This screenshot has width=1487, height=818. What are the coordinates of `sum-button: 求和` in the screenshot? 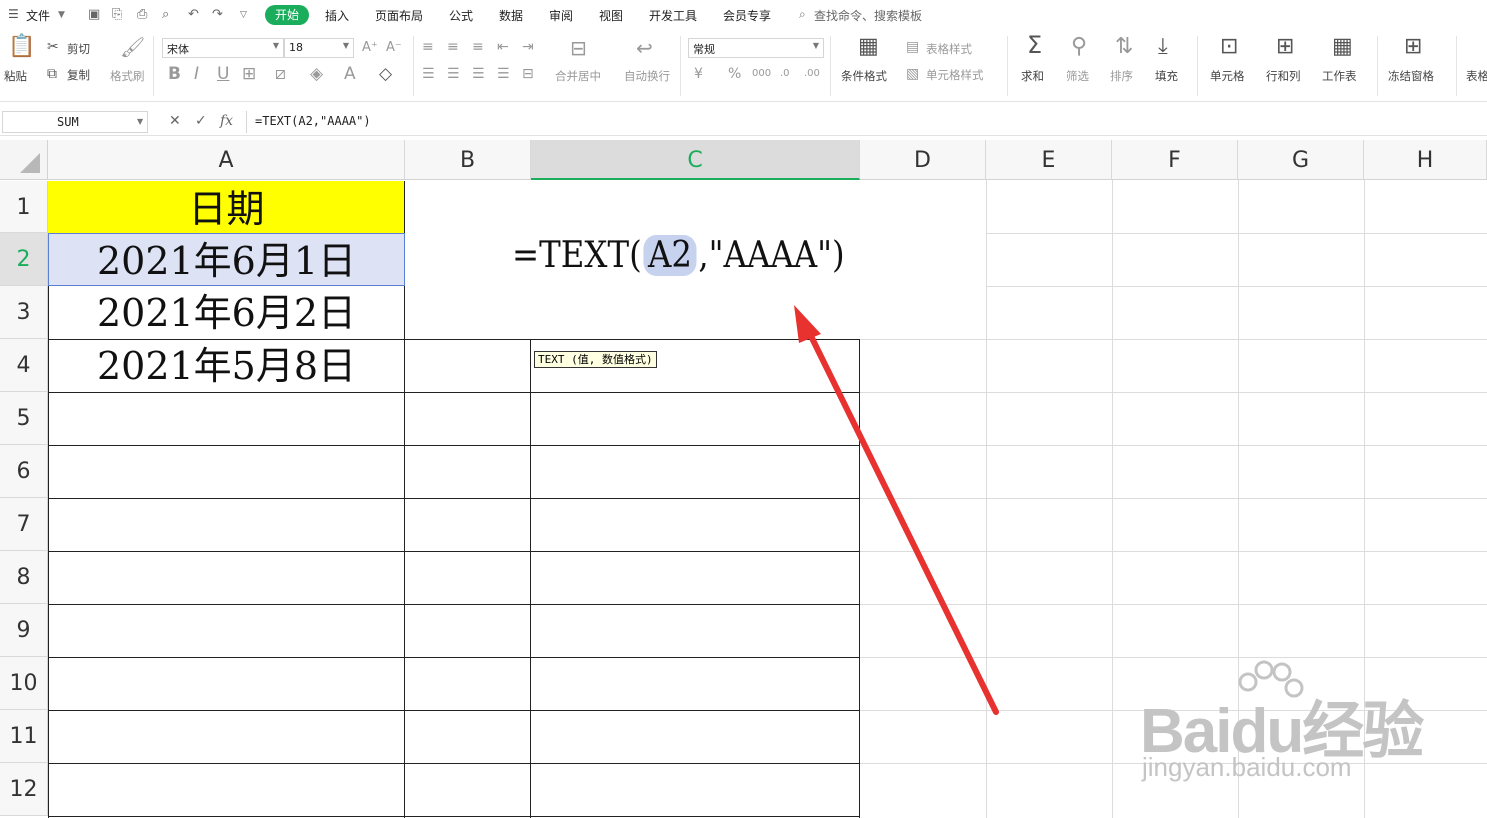 It's located at (1032, 76).